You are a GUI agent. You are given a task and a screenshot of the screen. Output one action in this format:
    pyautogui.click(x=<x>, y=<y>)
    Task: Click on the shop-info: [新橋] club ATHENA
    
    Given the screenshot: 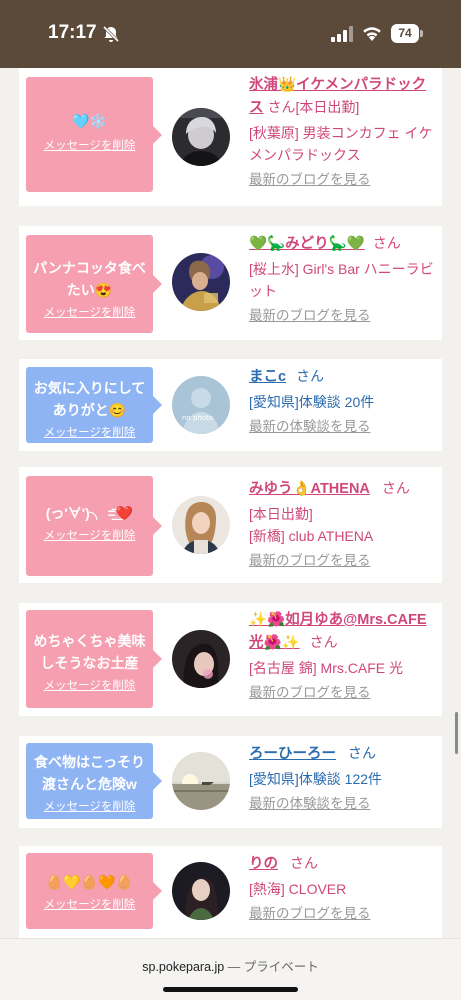 What is the action you would take?
    pyautogui.click(x=311, y=536)
    